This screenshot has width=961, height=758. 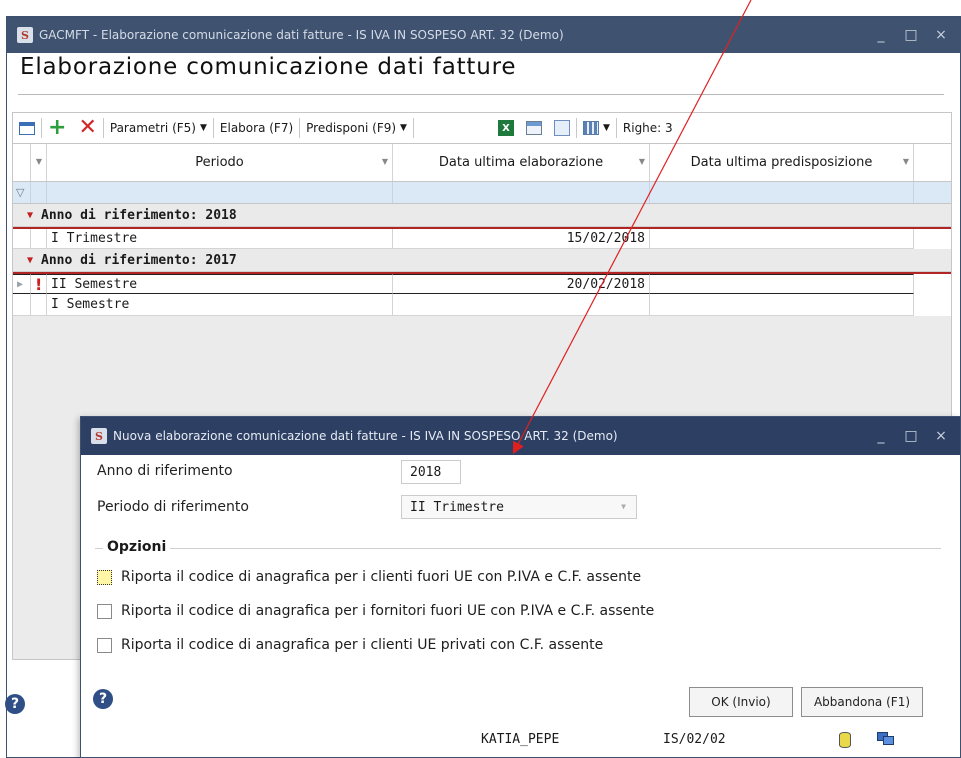 I want to click on periodo-selected-value: II Trimestre, so click(x=457, y=507).